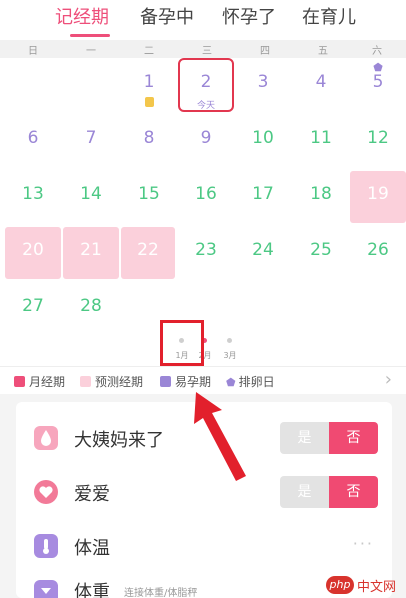 The width and height of the screenshot is (406, 598). I want to click on row-label: 体温, so click(92, 548).